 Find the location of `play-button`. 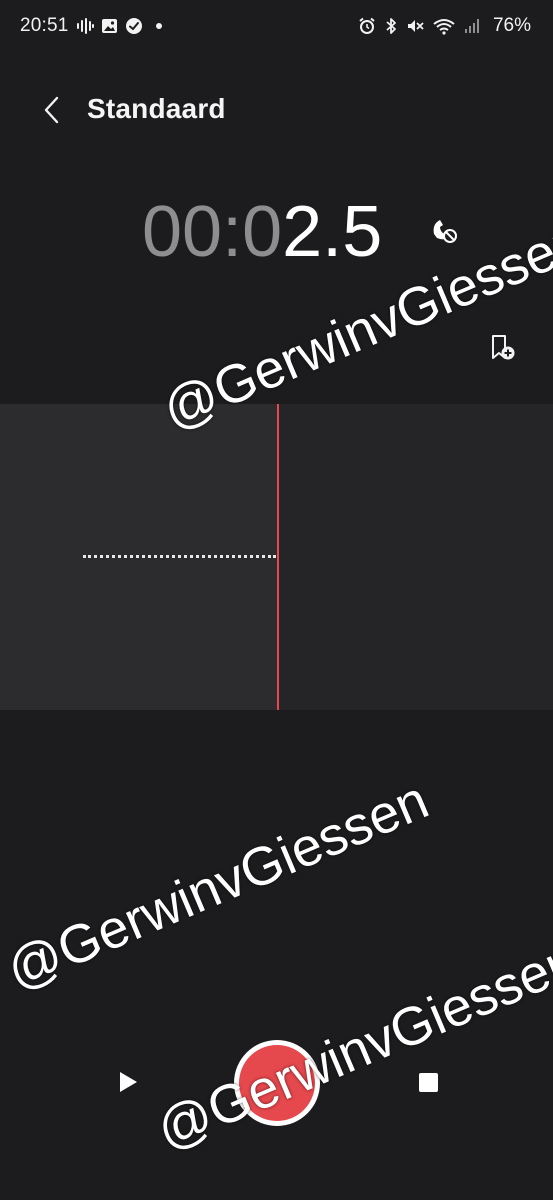

play-button is located at coordinates (128, 1082).